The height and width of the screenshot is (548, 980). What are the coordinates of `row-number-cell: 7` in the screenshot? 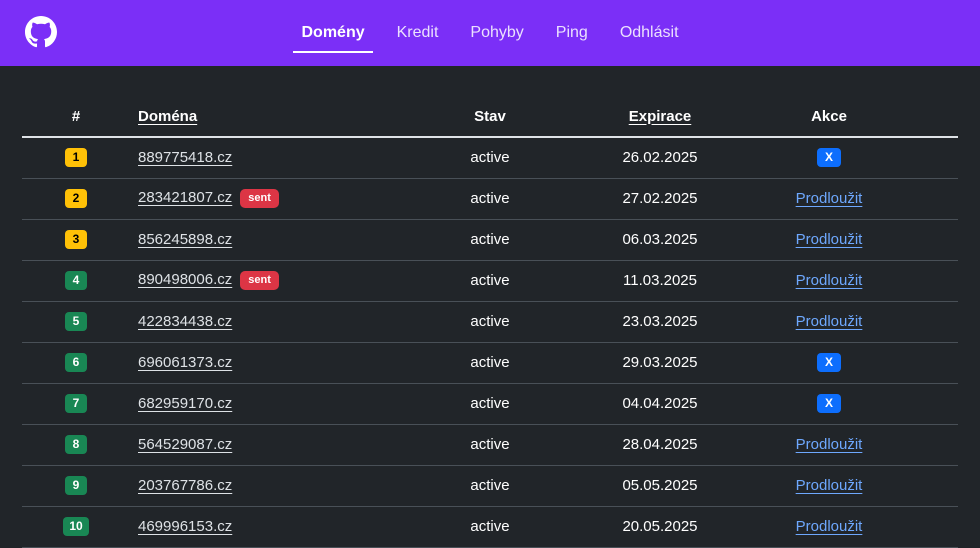 It's located at (76, 404).